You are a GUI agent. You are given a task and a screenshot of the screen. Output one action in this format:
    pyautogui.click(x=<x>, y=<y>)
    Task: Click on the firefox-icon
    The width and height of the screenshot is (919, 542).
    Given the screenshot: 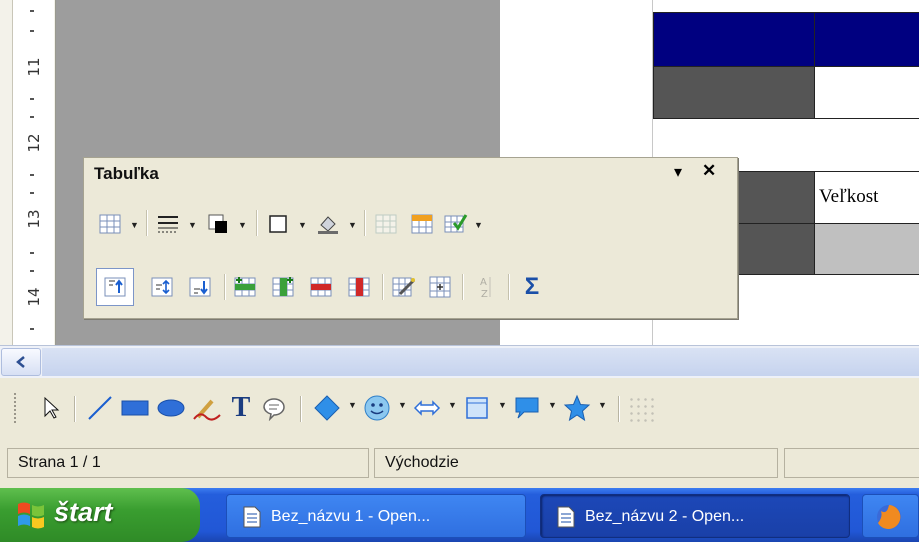 What is the action you would take?
    pyautogui.click(x=889, y=517)
    